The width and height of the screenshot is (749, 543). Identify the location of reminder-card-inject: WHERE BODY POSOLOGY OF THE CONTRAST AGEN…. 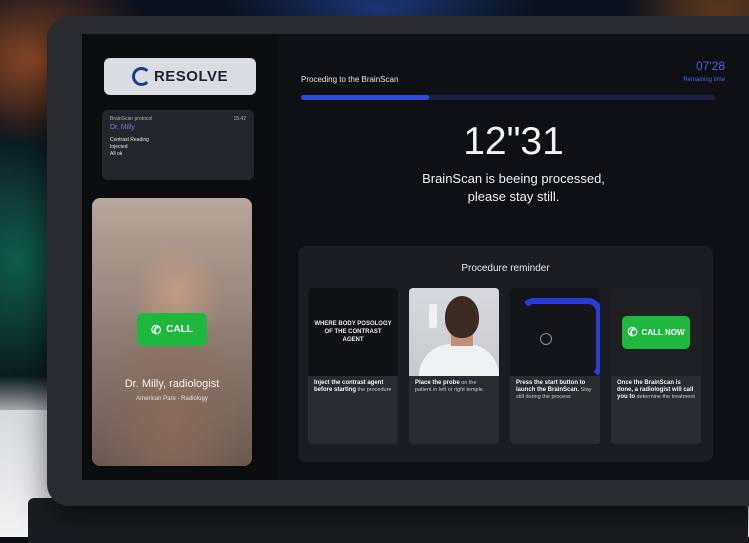
(353, 366).